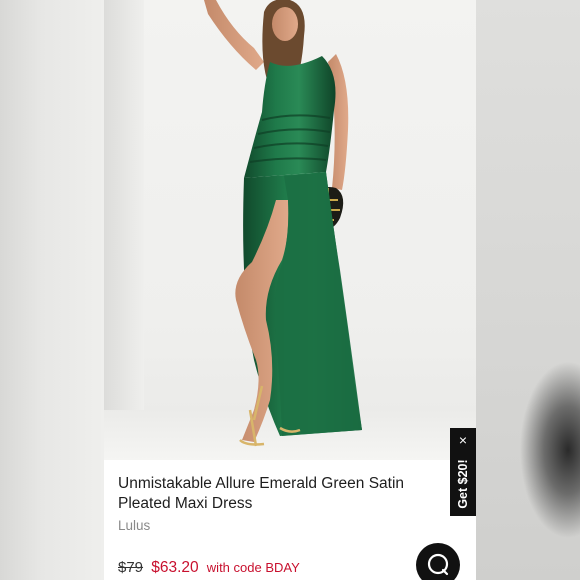 This screenshot has width=580, height=580. What do you see at coordinates (131, 567) in the screenshot?
I see `original-price: $79` at bounding box center [131, 567].